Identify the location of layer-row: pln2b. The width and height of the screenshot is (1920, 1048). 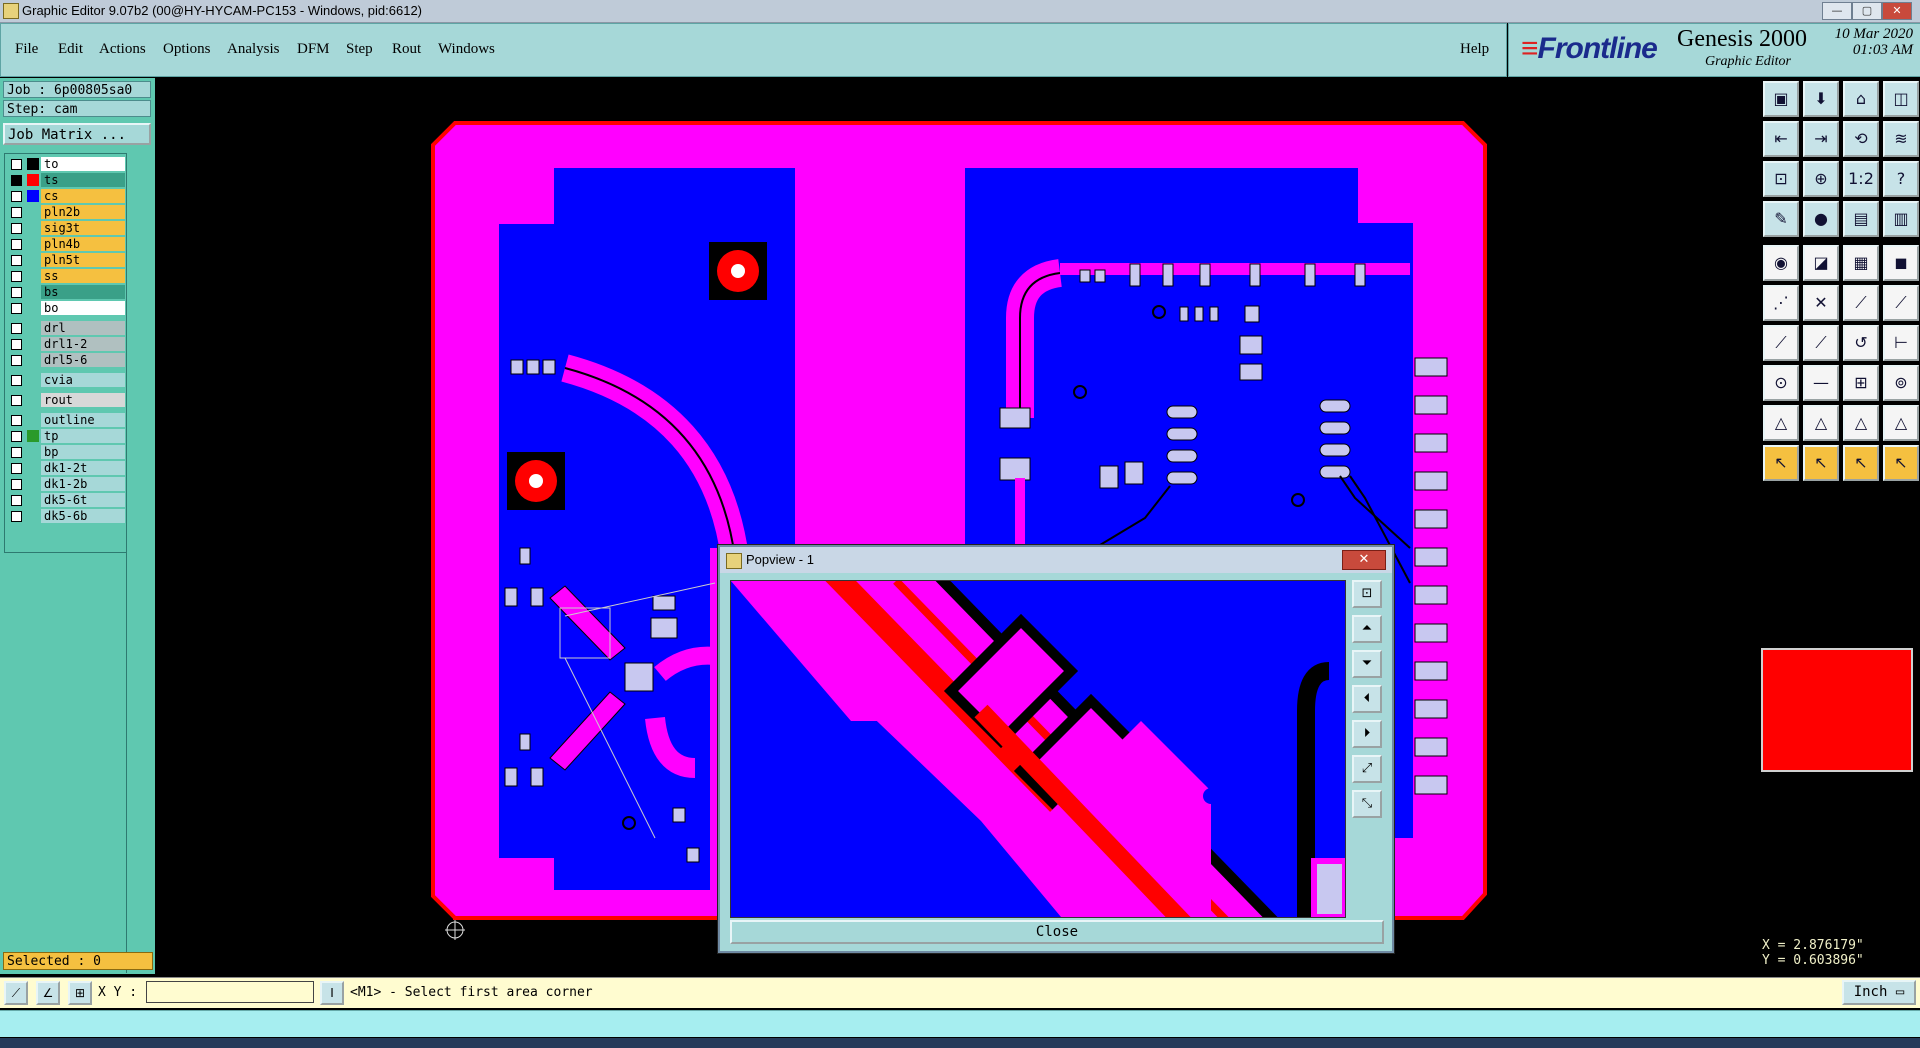
(65, 212).